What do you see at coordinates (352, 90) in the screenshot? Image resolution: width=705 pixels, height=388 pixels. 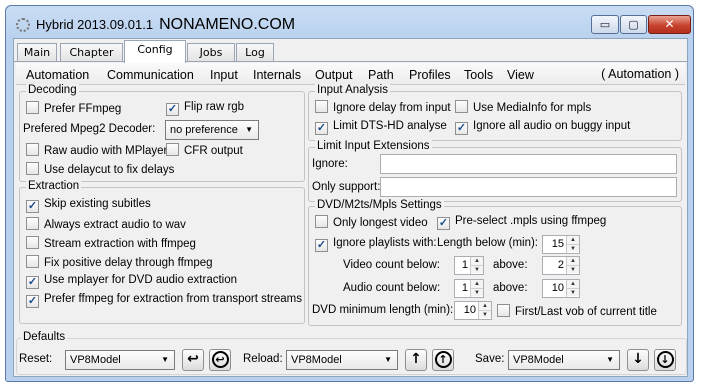 I see `input-analysis-title: Input Analysis` at bounding box center [352, 90].